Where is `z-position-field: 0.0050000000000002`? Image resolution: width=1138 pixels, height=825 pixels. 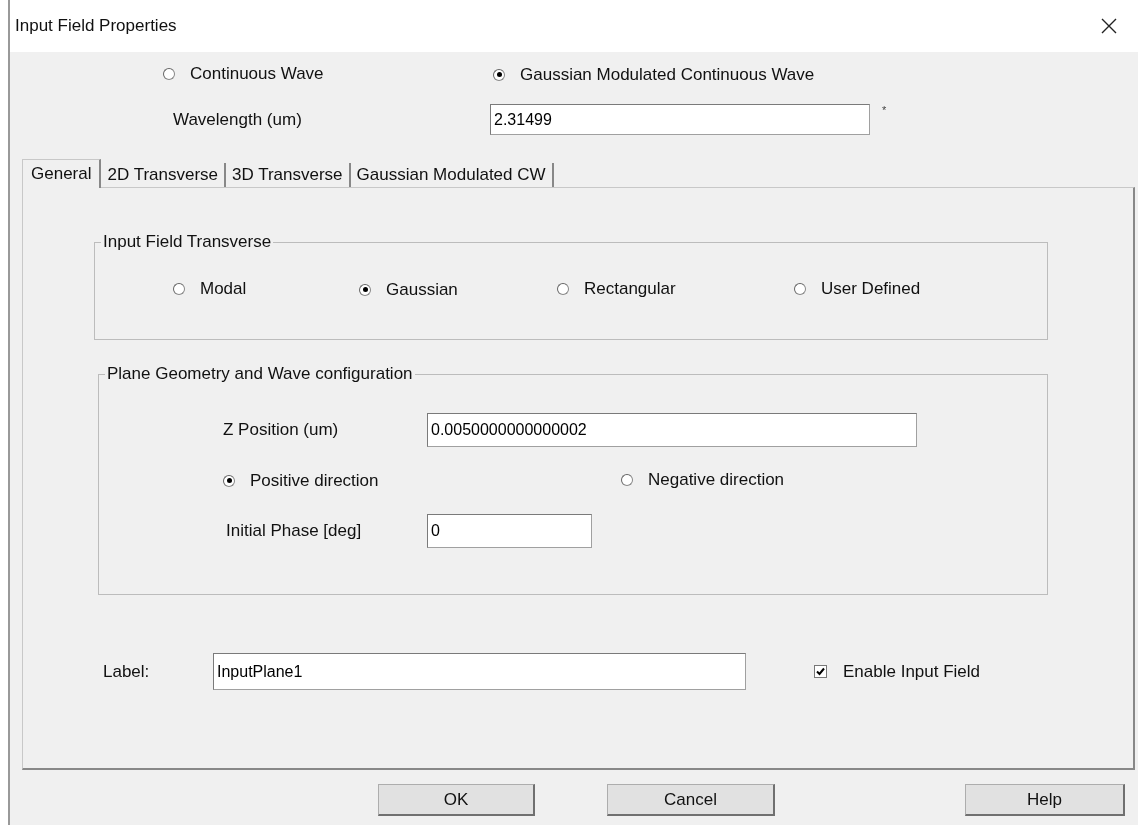 z-position-field: 0.0050000000000002 is located at coordinates (672, 430).